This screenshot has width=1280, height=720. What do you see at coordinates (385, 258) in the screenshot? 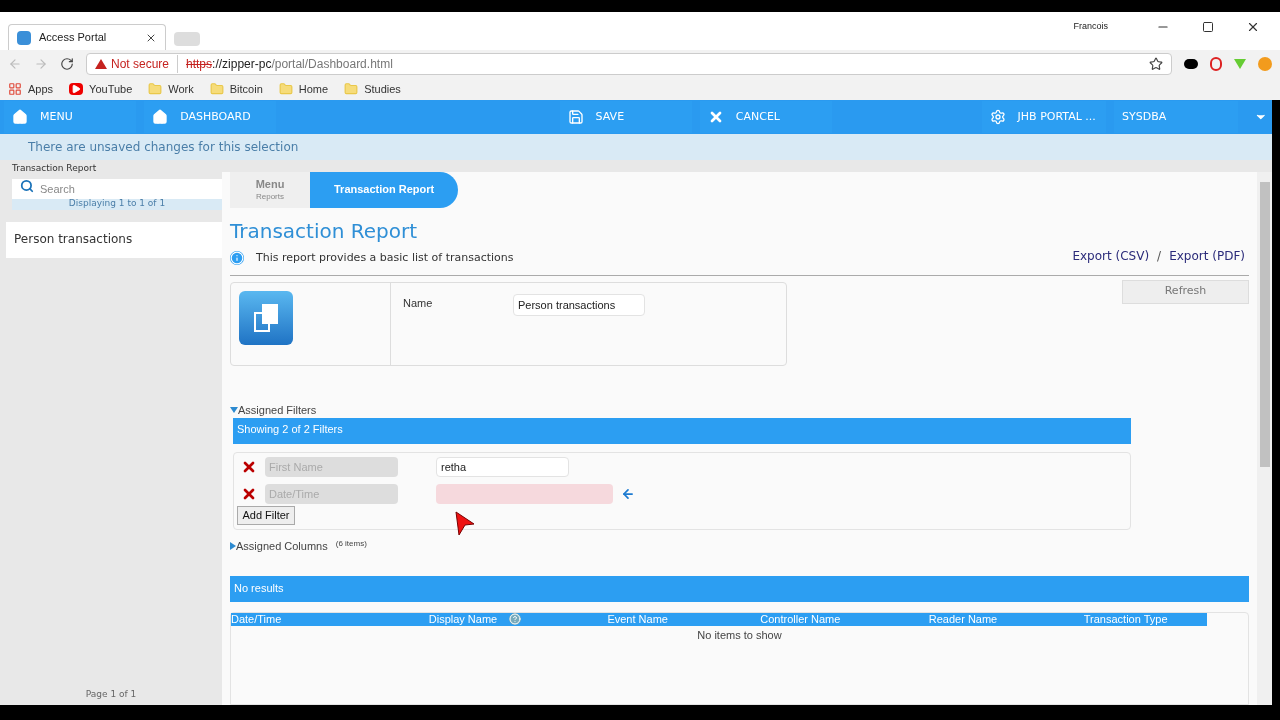
I see `report-description: This report provides a basic list of transactions` at bounding box center [385, 258].